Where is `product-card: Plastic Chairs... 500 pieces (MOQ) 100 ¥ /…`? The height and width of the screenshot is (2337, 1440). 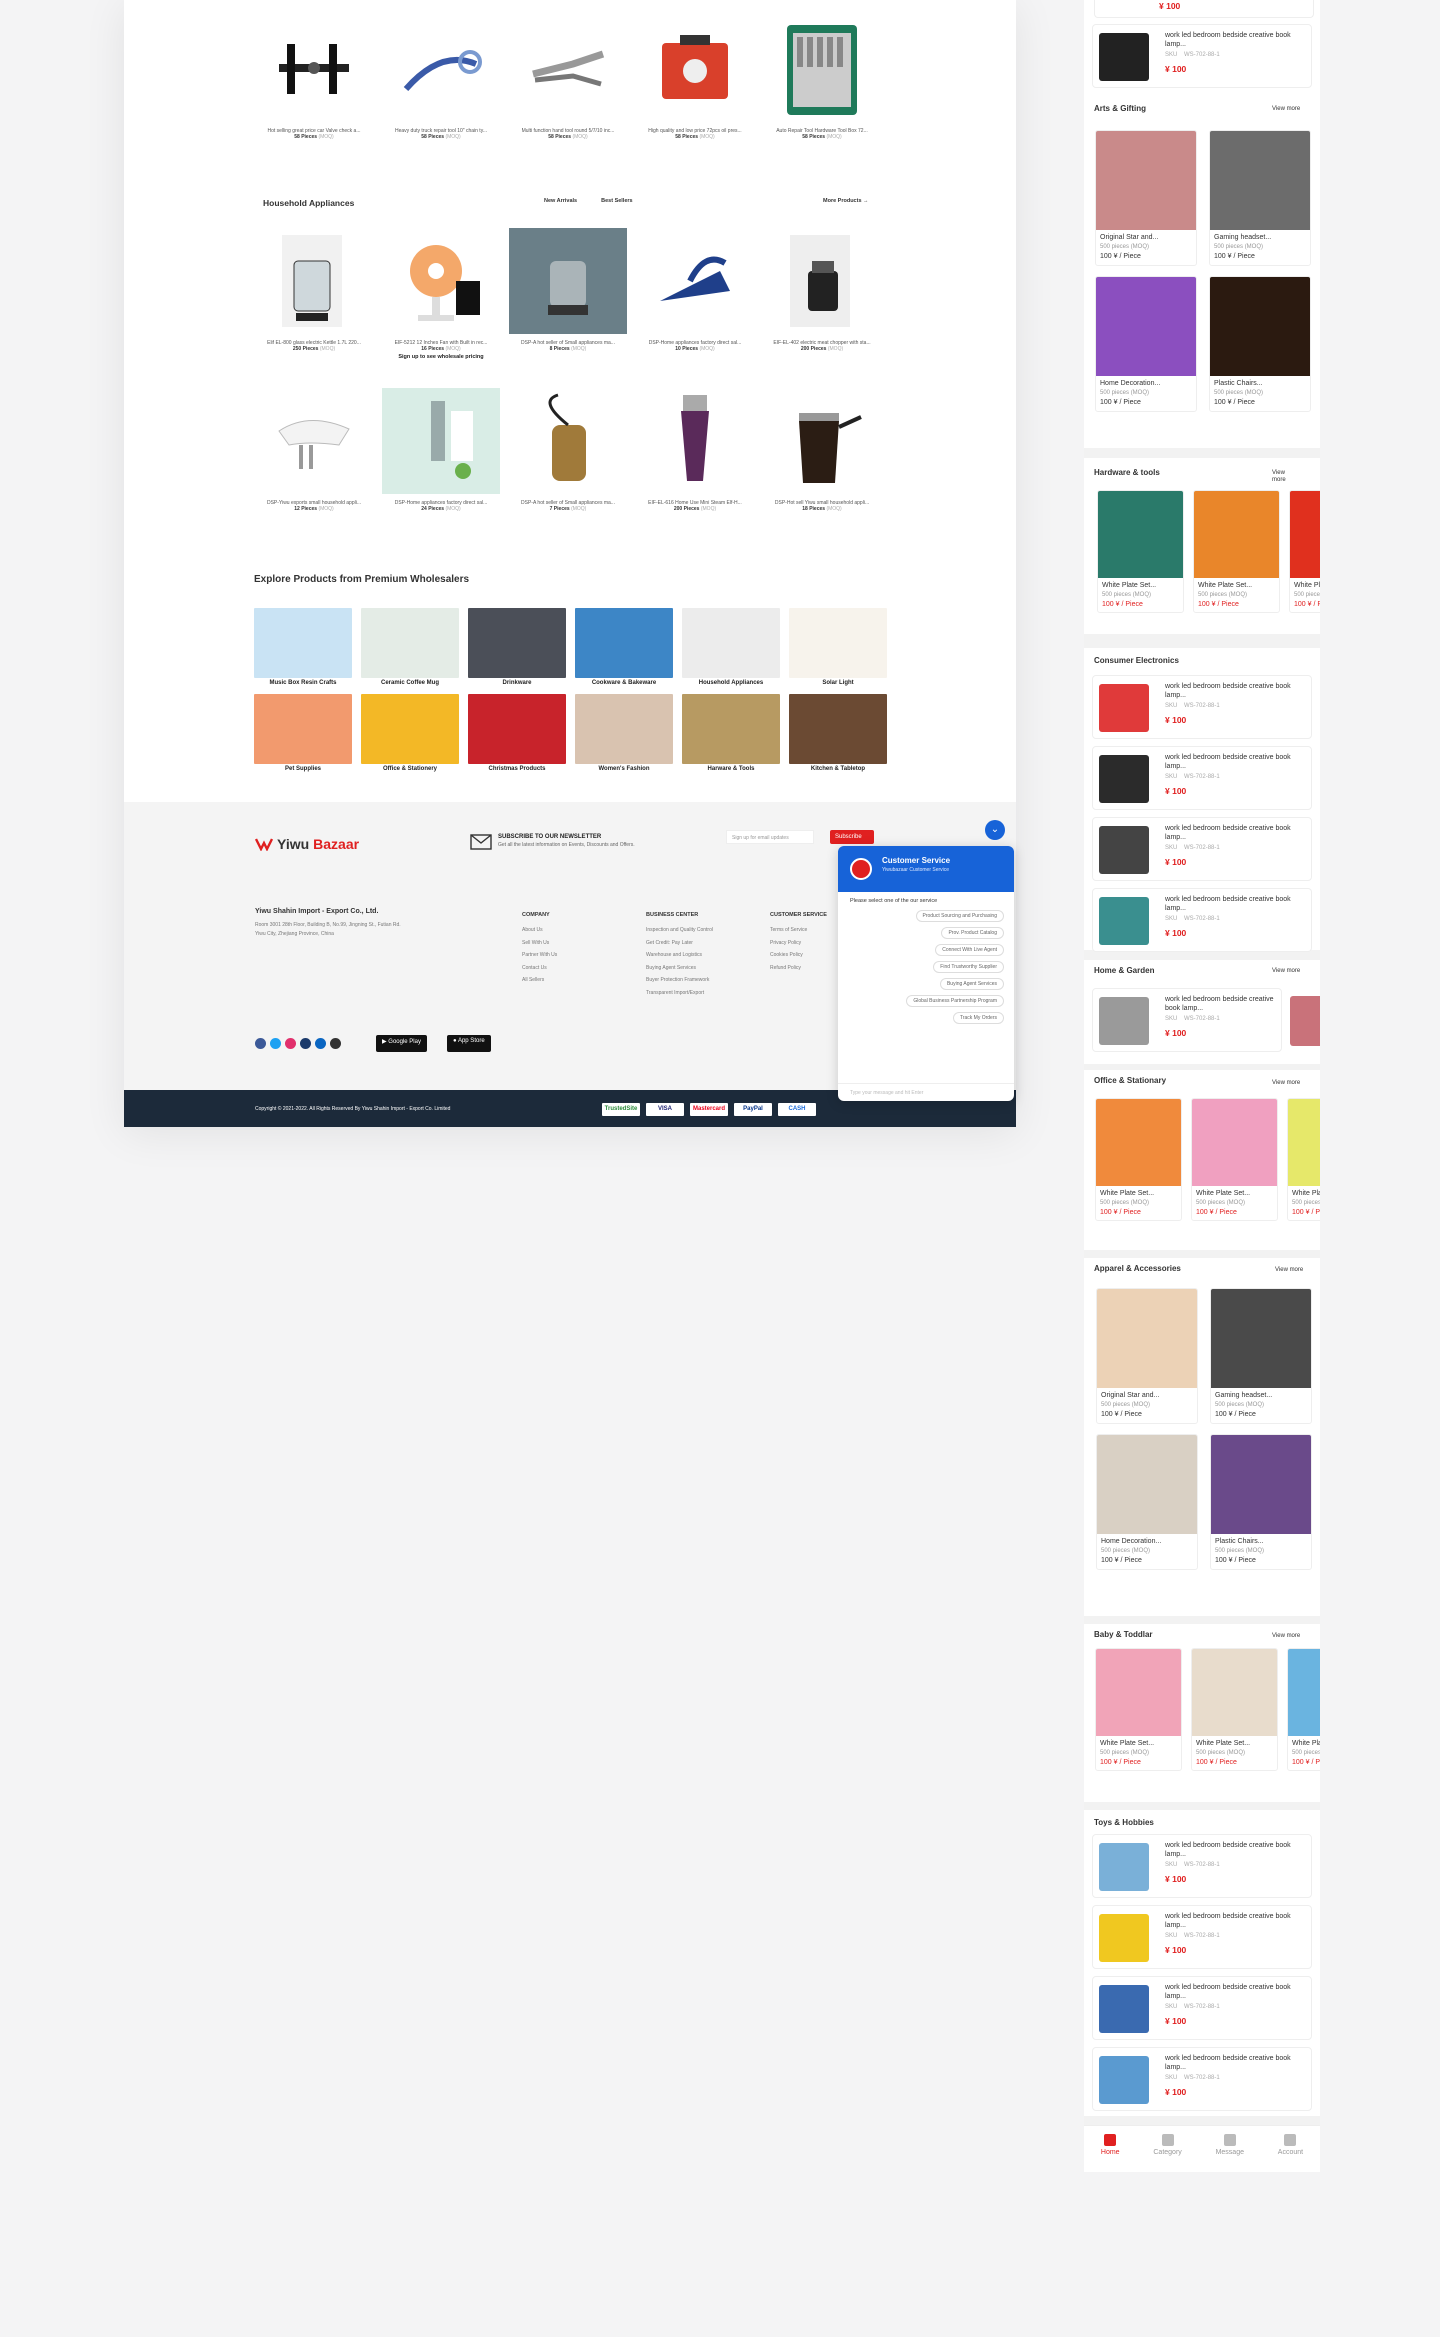
product-card: Plastic Chairs... 500 pieces (MOQ) 100 ¥ /… is located at coordinates (1260, 344).